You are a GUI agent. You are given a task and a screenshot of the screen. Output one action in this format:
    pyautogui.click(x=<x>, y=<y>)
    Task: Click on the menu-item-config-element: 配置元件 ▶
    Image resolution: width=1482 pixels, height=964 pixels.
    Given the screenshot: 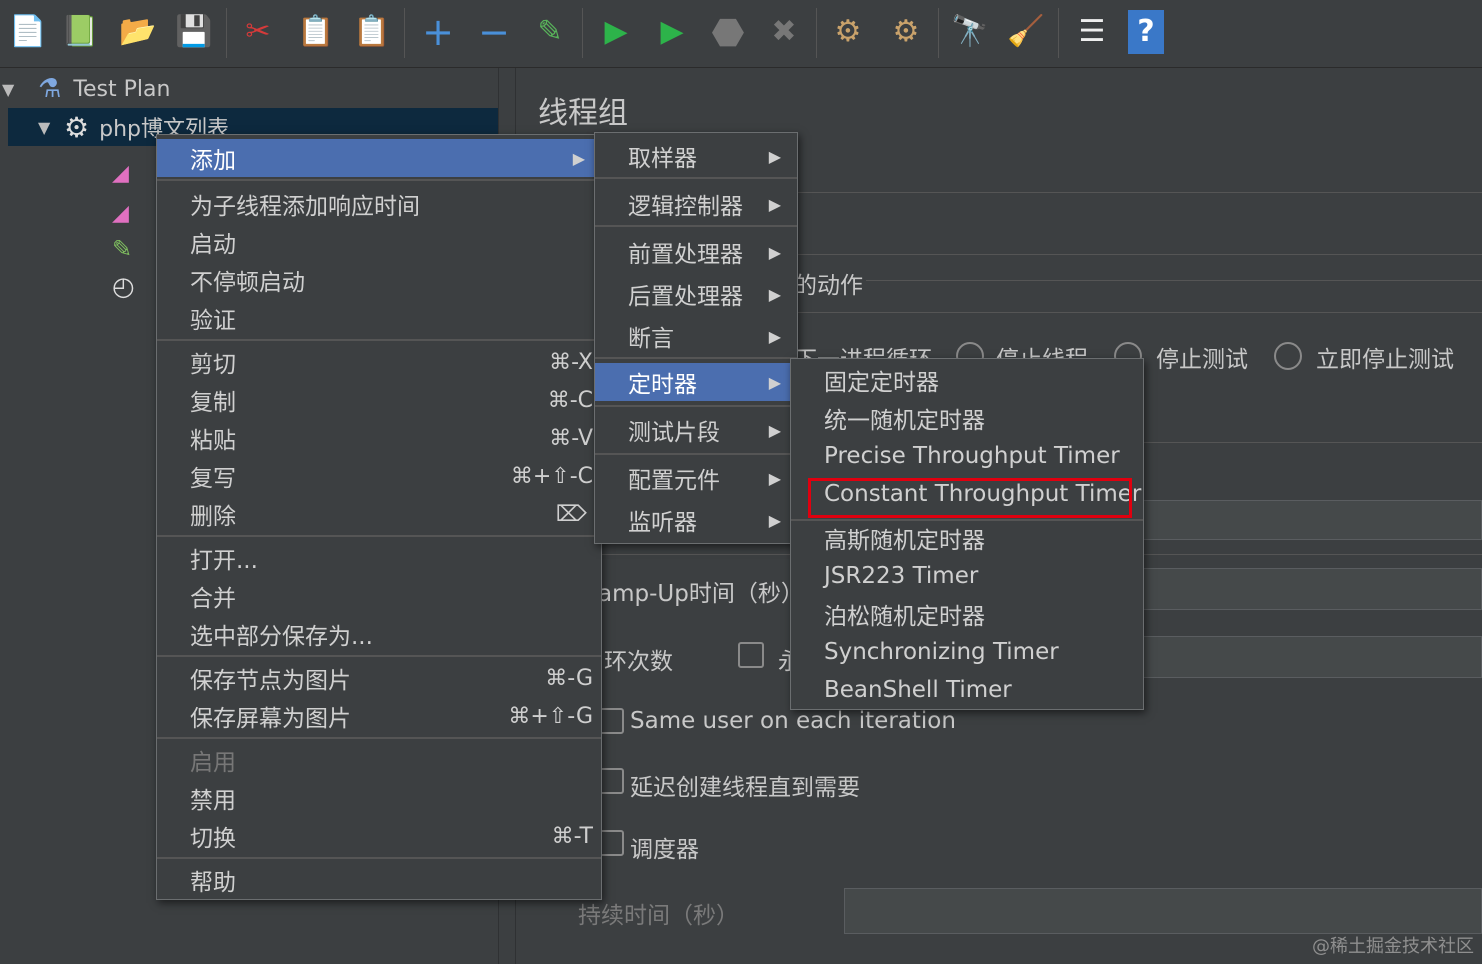 What is the action you would take?
    pyautogui.click(x=696, y=478)
    